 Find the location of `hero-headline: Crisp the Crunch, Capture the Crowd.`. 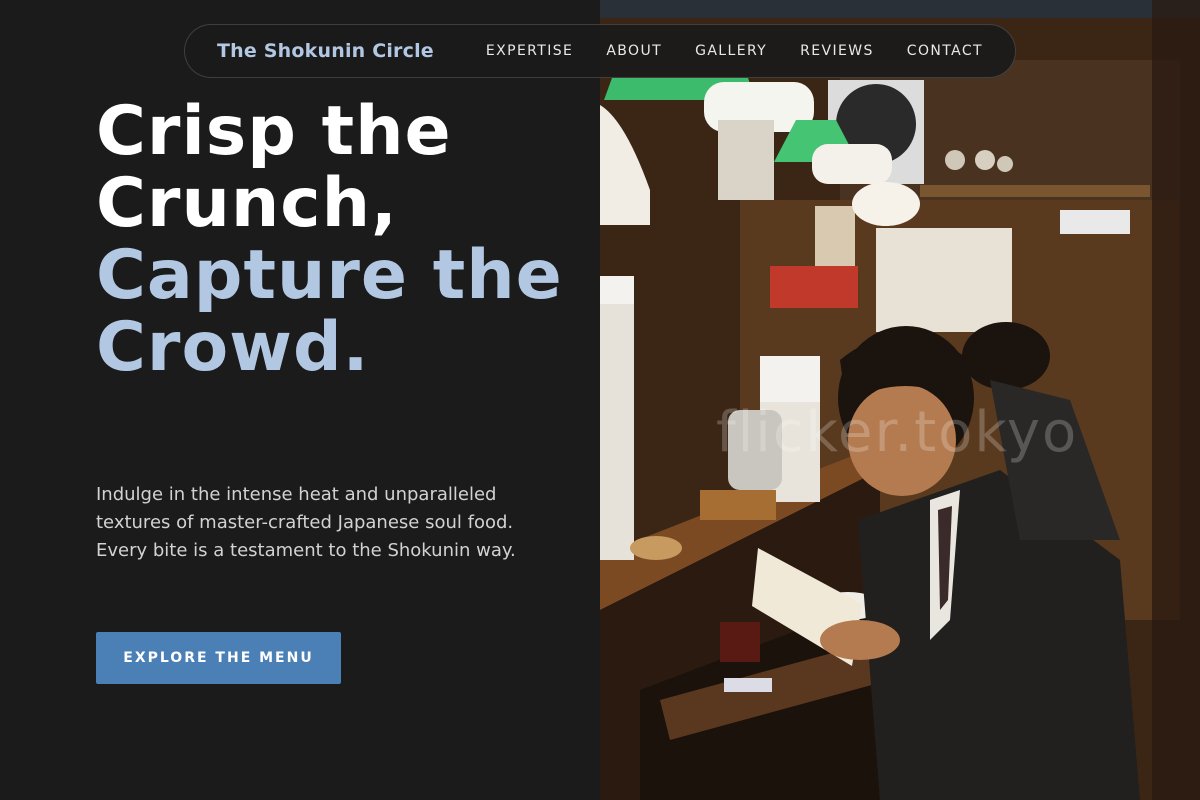

hero-headline: Crisp the Crunch, Capture the Crowd. is located at coordinates (336, 240).